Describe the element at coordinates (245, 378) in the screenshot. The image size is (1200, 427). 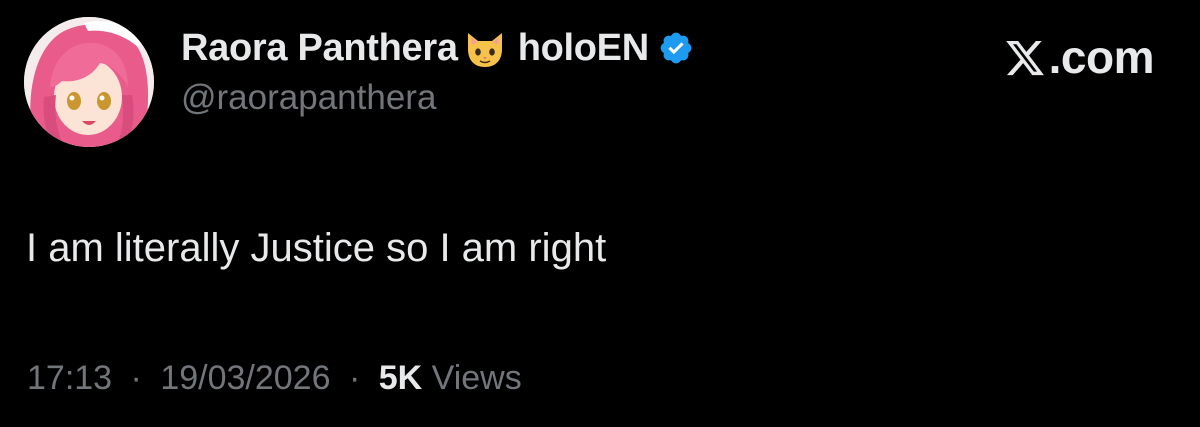
I see `tweet-date: 19/03/2026` at that location.